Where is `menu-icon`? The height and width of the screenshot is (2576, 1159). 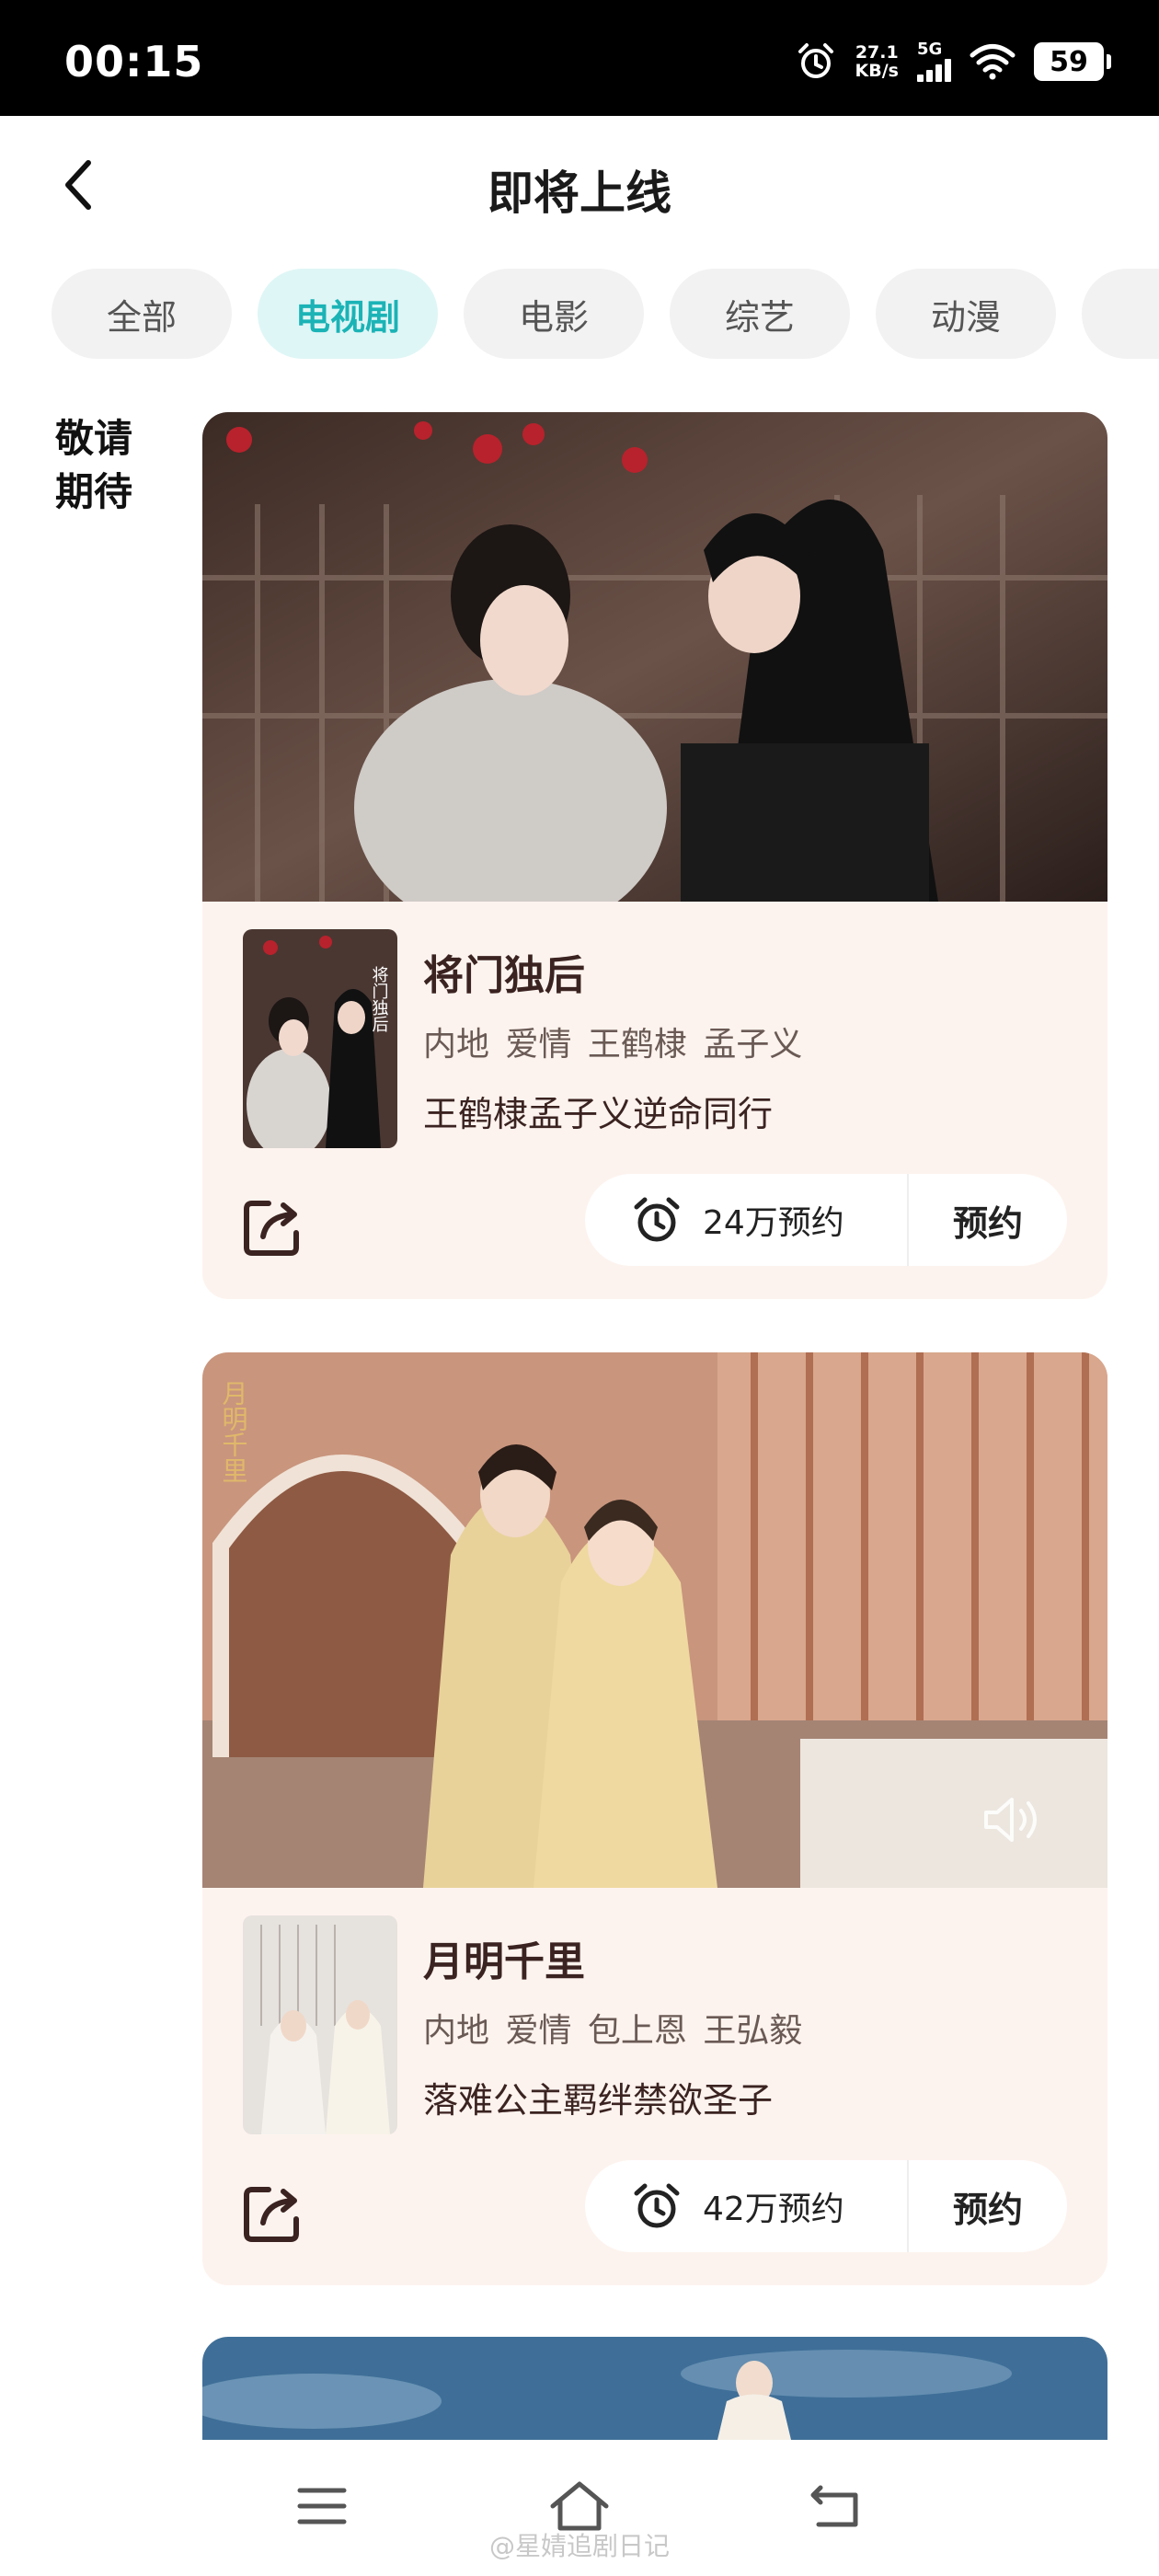
menu-icon is located at coordinates (322, 2506).